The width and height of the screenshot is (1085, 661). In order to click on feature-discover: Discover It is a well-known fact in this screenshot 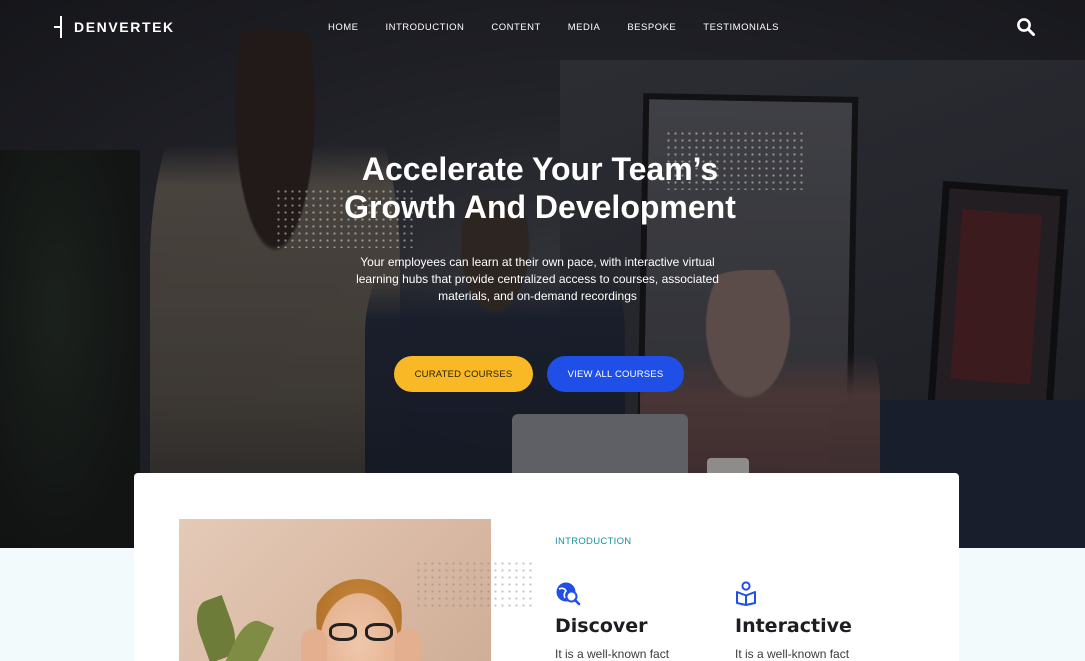, I will do `click(635, 620)`.